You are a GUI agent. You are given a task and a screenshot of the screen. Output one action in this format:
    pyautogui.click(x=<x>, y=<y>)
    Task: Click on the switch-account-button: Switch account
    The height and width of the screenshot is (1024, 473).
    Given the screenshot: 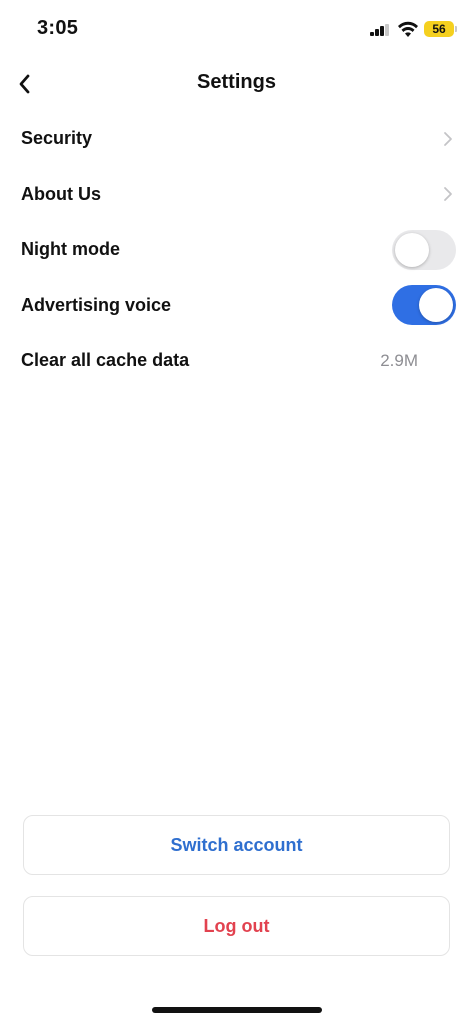 What is the action you would take?
    pyautogui.click(x=236, y=845)
    